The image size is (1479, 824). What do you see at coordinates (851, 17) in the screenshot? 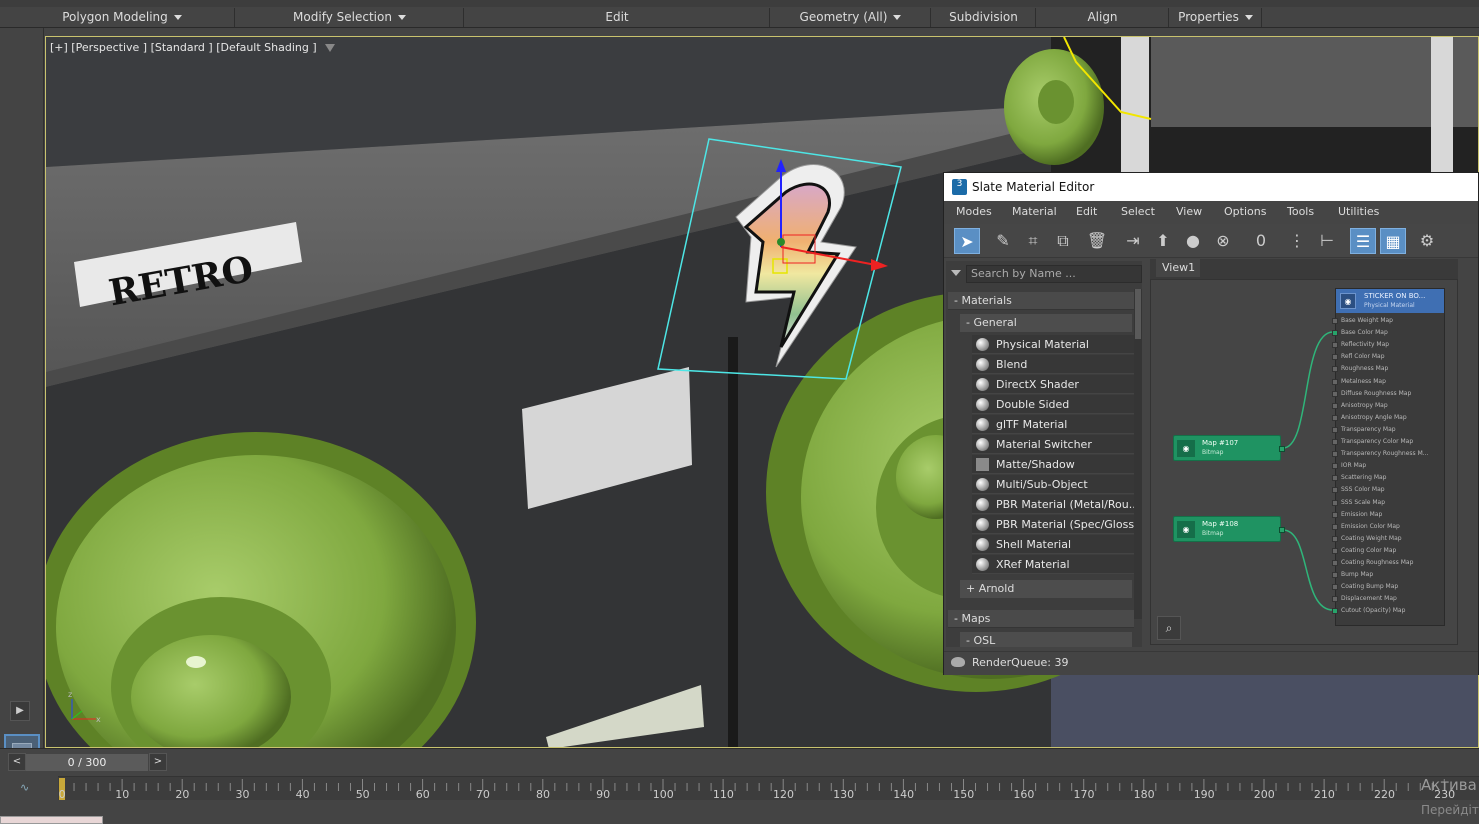
I see `ribbon-geometry: Geometry (All)` at bounding box center [851, 17].